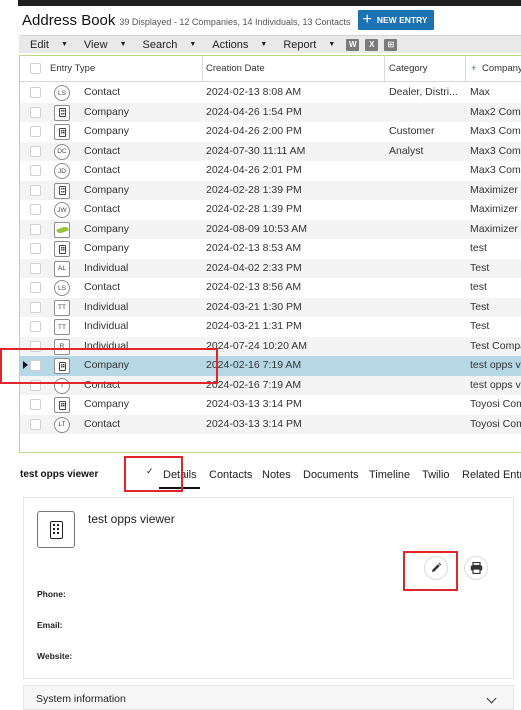 This screenshot has height=710, width=521. Describe the element at coordinates (270, 288) in the screenshot. I see `table-row: LS Contact 2024-02-13 8:56 AM test` at that location.